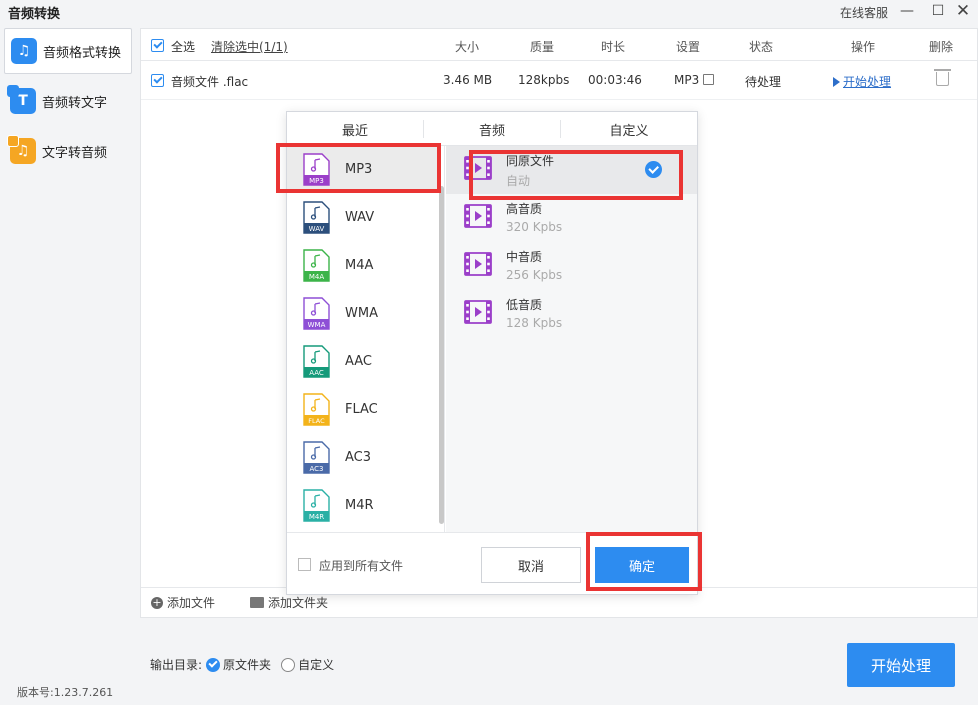 The image size is (978, 705). I want to click on file-size: 3.46 MB, so click(468, 80).